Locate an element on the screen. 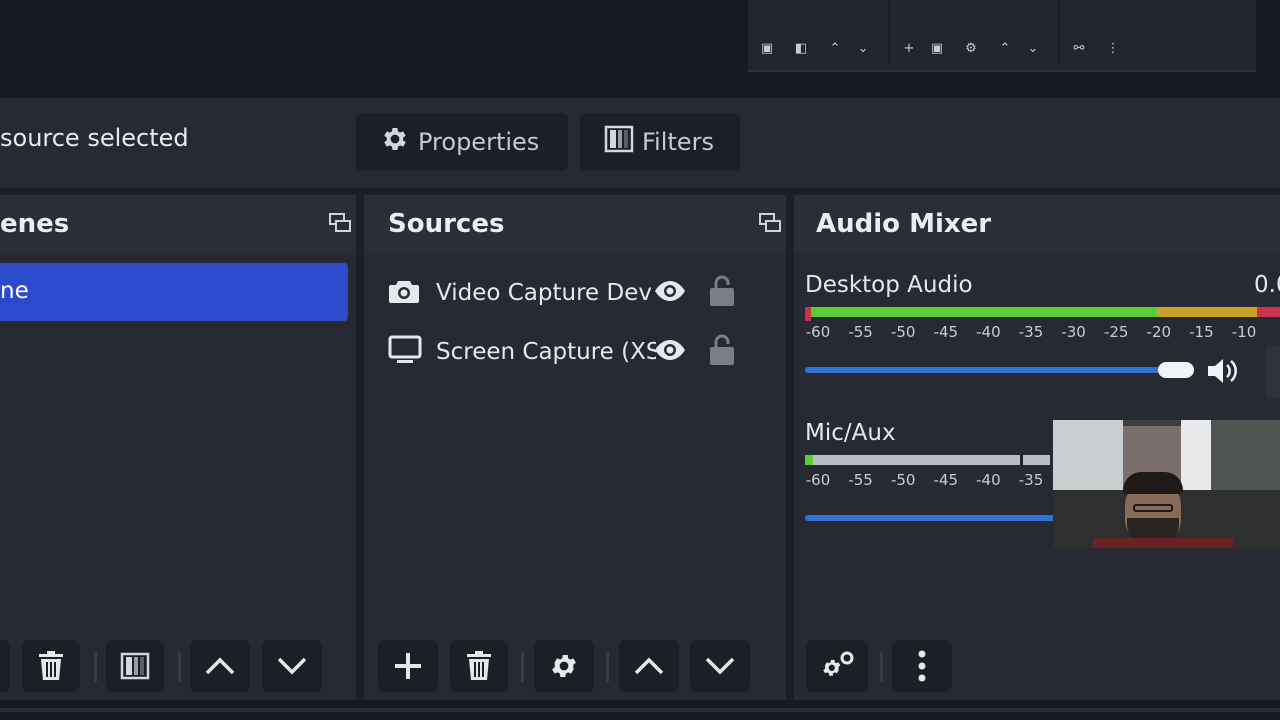 Image resolution: width=1280 pixels, height=720 pixels. source-label: Screen Capture (XS is located at coordinates (546, 352).